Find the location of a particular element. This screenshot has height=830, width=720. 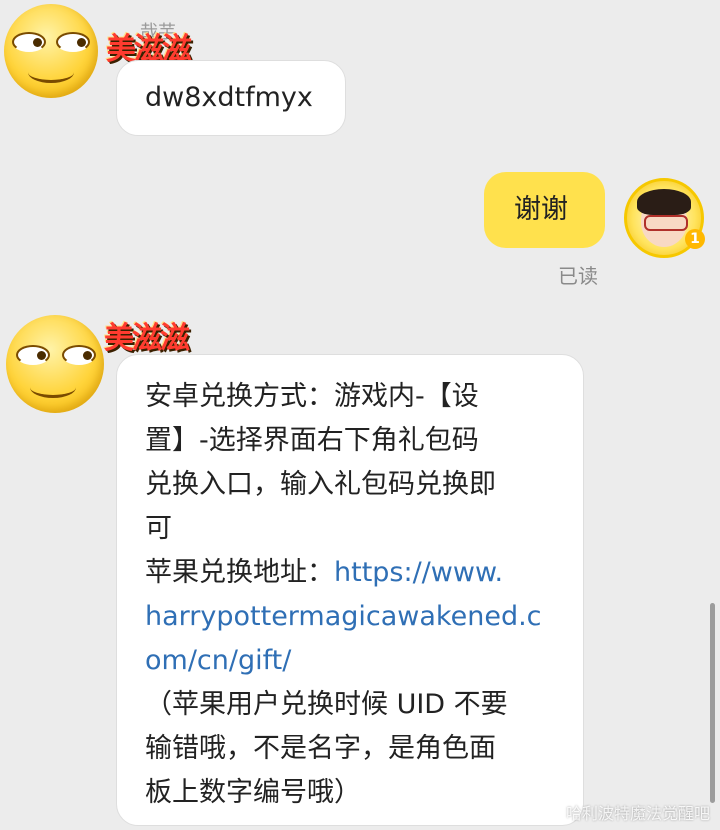

message-line: 兑换入口，输入礼包码兑换即 is located at coordinates (320, 484).